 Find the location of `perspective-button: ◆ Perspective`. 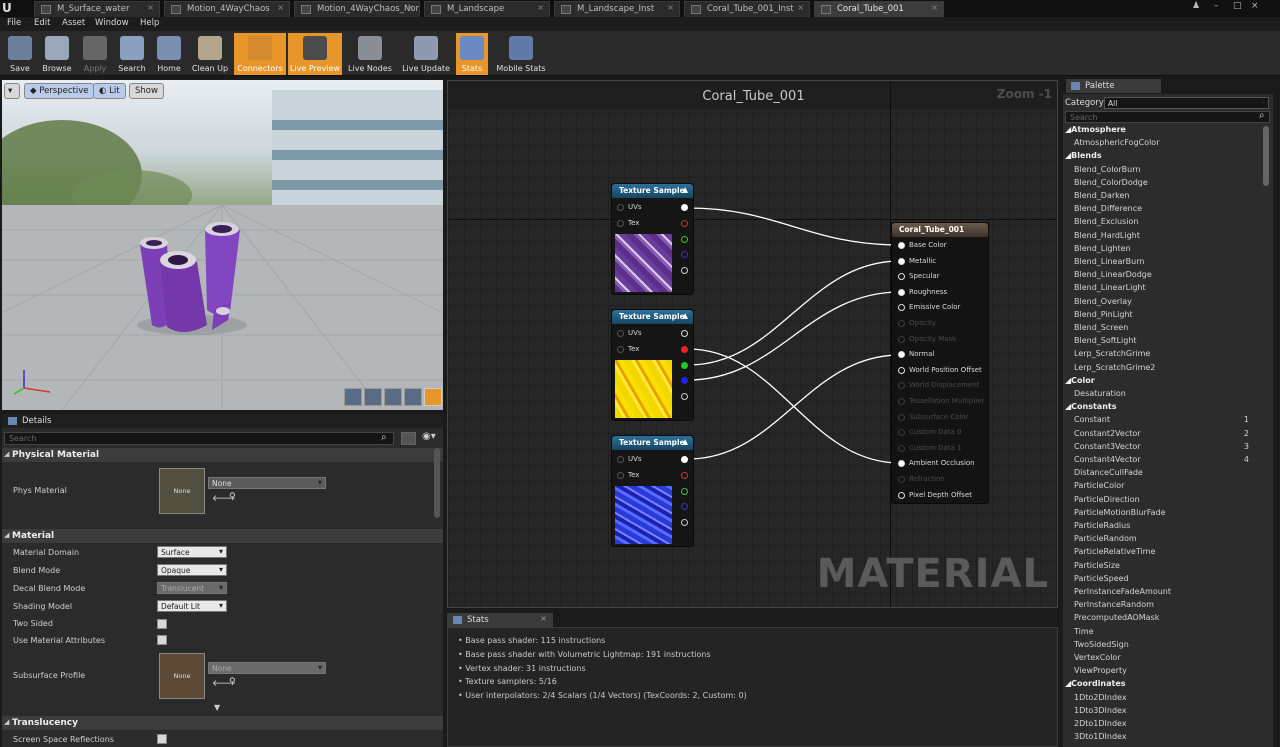

perspective-button: ◆ Perspective is located at coordinates (59, 91).